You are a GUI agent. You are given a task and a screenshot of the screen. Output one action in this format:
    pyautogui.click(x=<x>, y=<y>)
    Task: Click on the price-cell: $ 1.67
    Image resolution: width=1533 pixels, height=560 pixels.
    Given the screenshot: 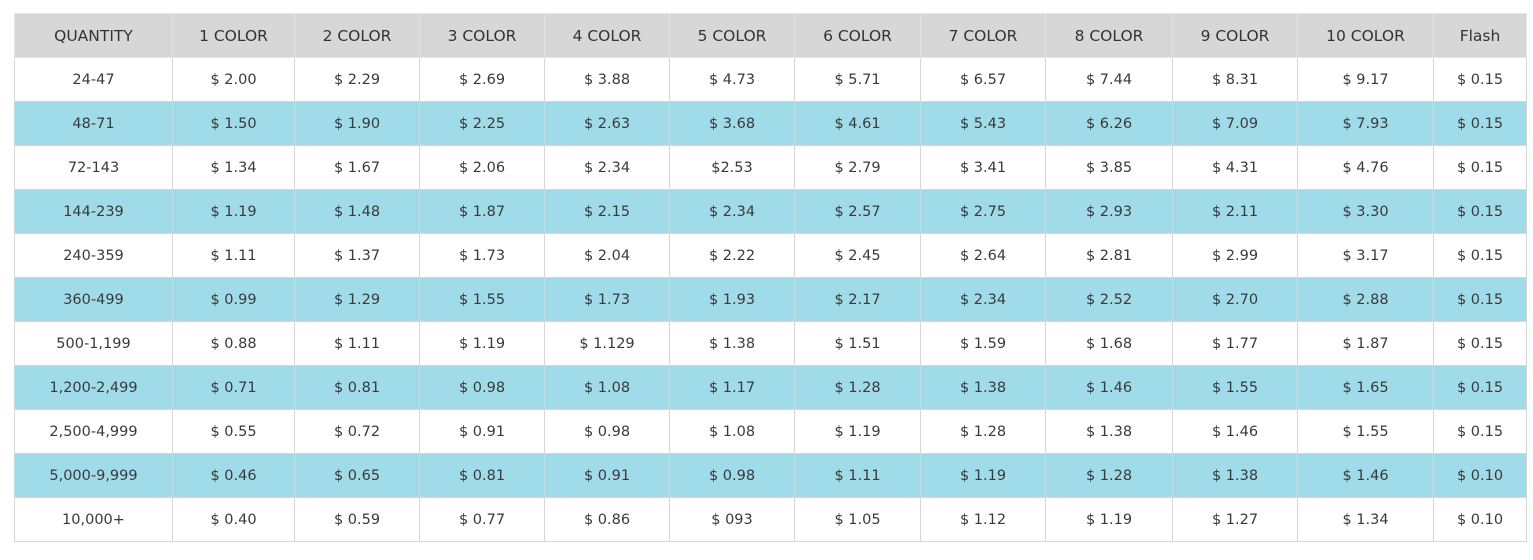 What is the action you would take?
    pyautogui.click(x=357, y=167)
    